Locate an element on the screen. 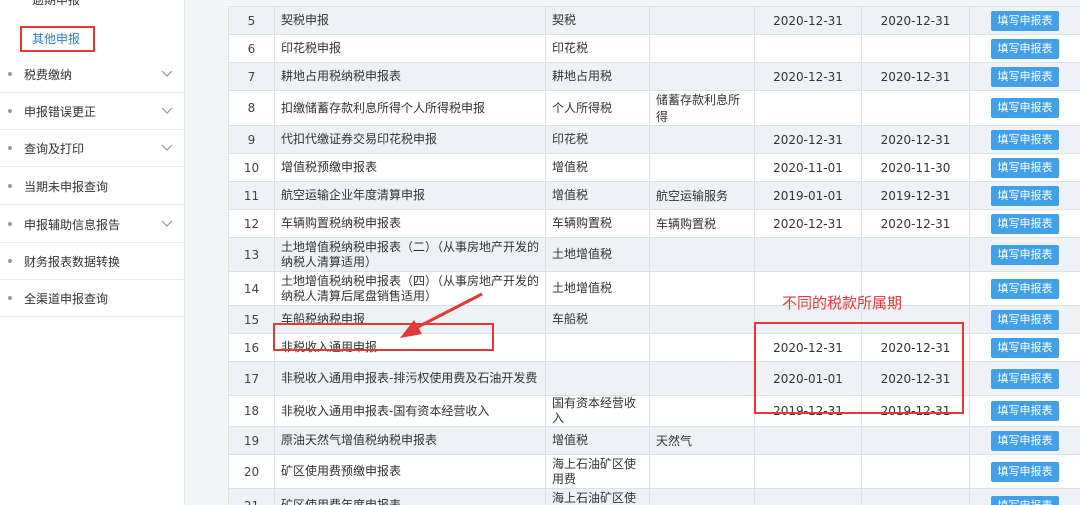 The image size is (1080, 505). period-end: 2020-11-30 is located at coordinates (915, 167).